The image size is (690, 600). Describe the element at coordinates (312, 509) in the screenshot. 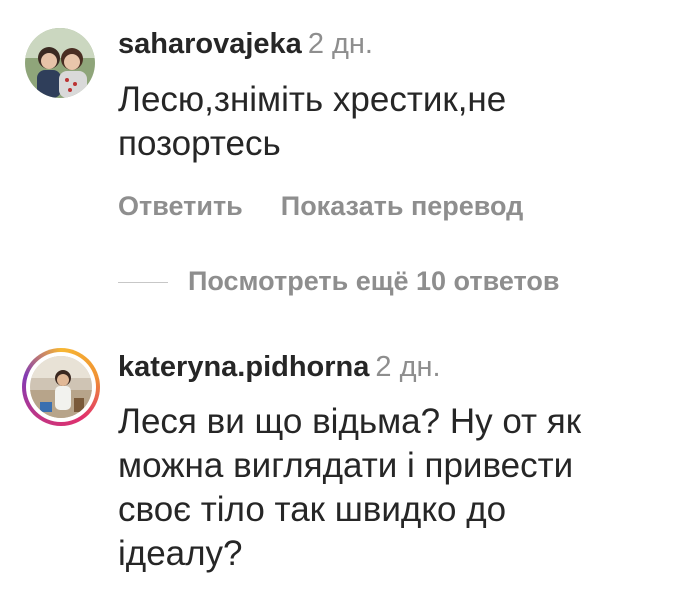

I see `comment-text-line: своє тіло так швидко до` at that location.